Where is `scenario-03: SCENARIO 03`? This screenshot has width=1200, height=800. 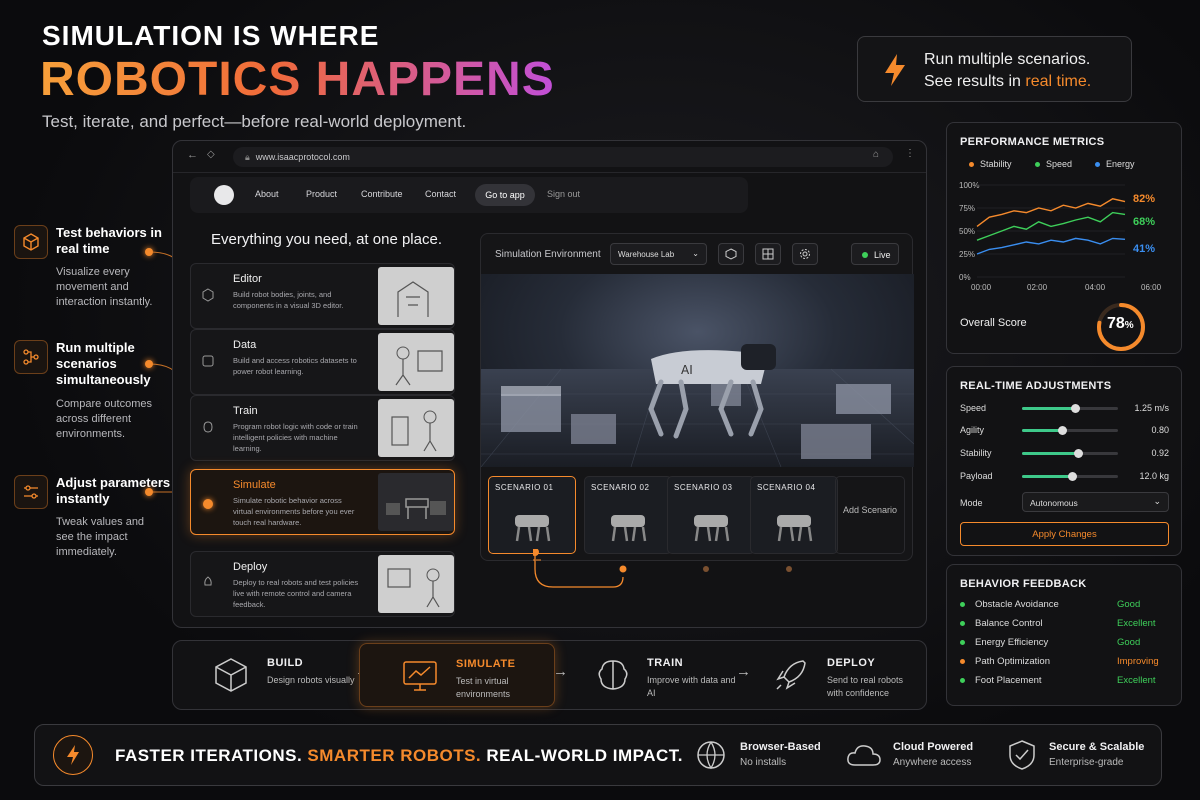
scenario-03: SCENARIO 03 is located at coordinates (711, 515).